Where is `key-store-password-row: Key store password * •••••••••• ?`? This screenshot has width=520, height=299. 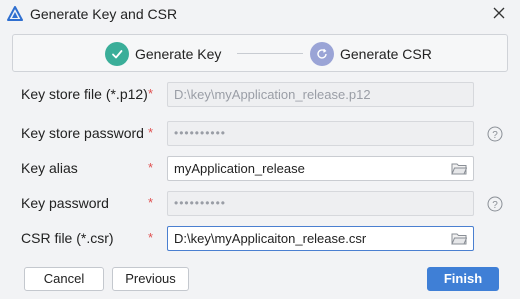 key-store-password-row: Key store password * •••••••••• ? is located at coordinates (260, 134).